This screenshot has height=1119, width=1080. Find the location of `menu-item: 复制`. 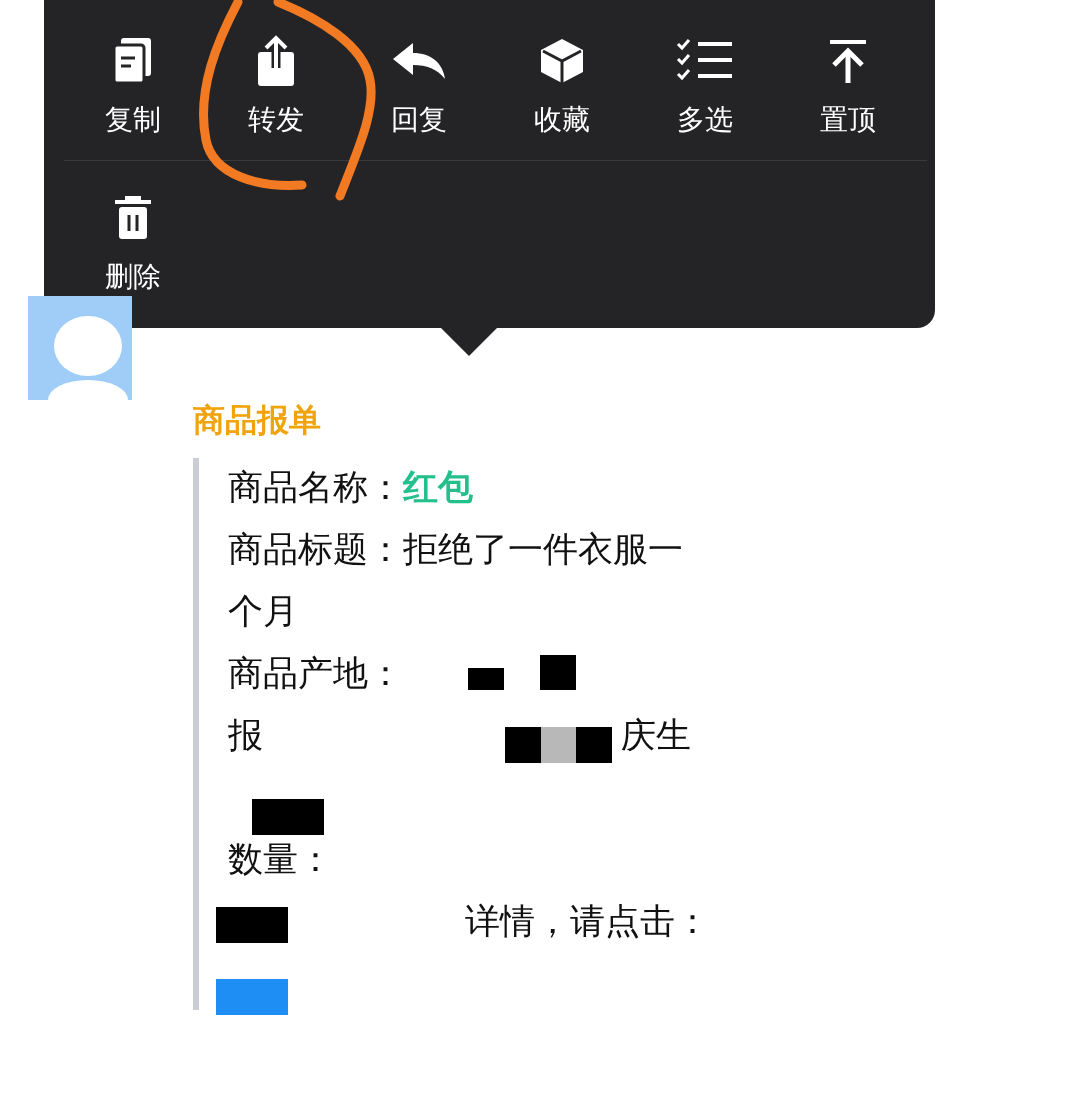

menu-item: 复制 is located at coordinates (132, 97).